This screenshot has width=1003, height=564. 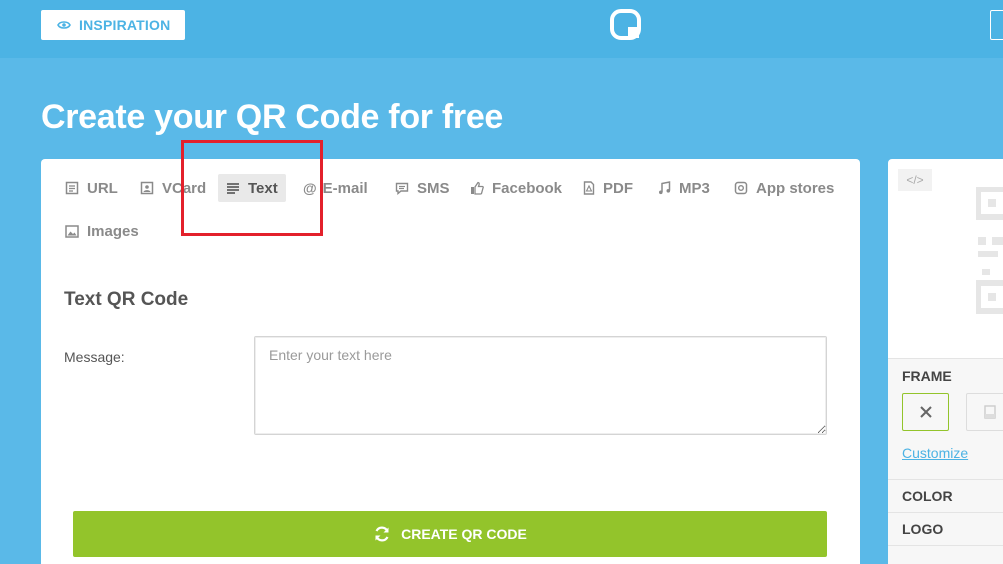 What do you see at coordinates (402, 188) in the screenshot?
I see `chat-icon` at bounding box center [402, 188].